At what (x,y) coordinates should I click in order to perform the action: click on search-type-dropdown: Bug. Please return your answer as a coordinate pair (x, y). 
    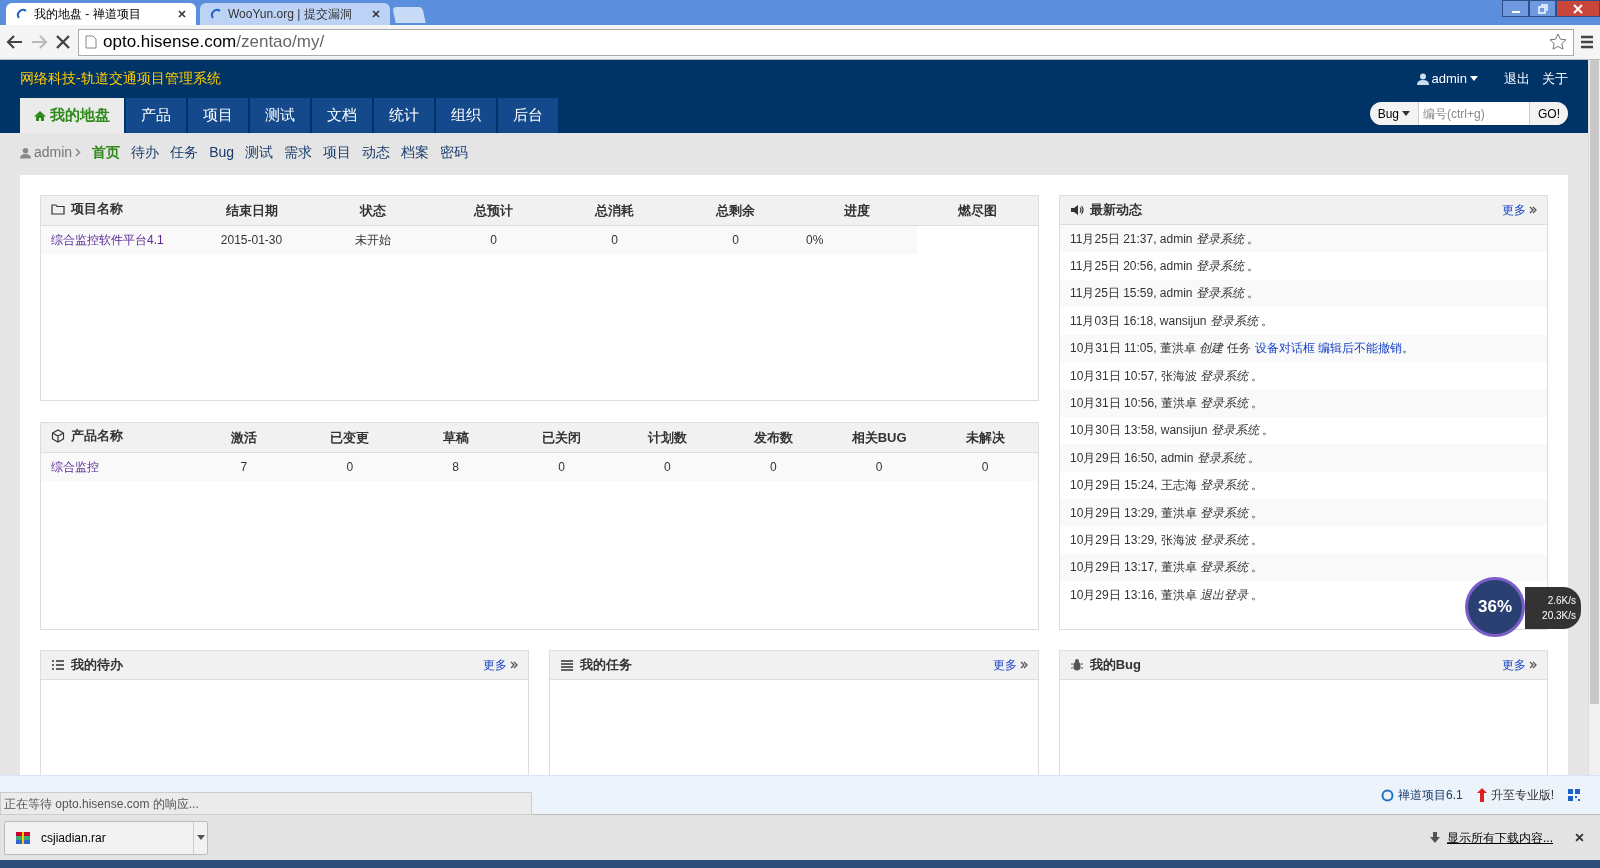
    Looking at the image, I should click on (1394, 113).